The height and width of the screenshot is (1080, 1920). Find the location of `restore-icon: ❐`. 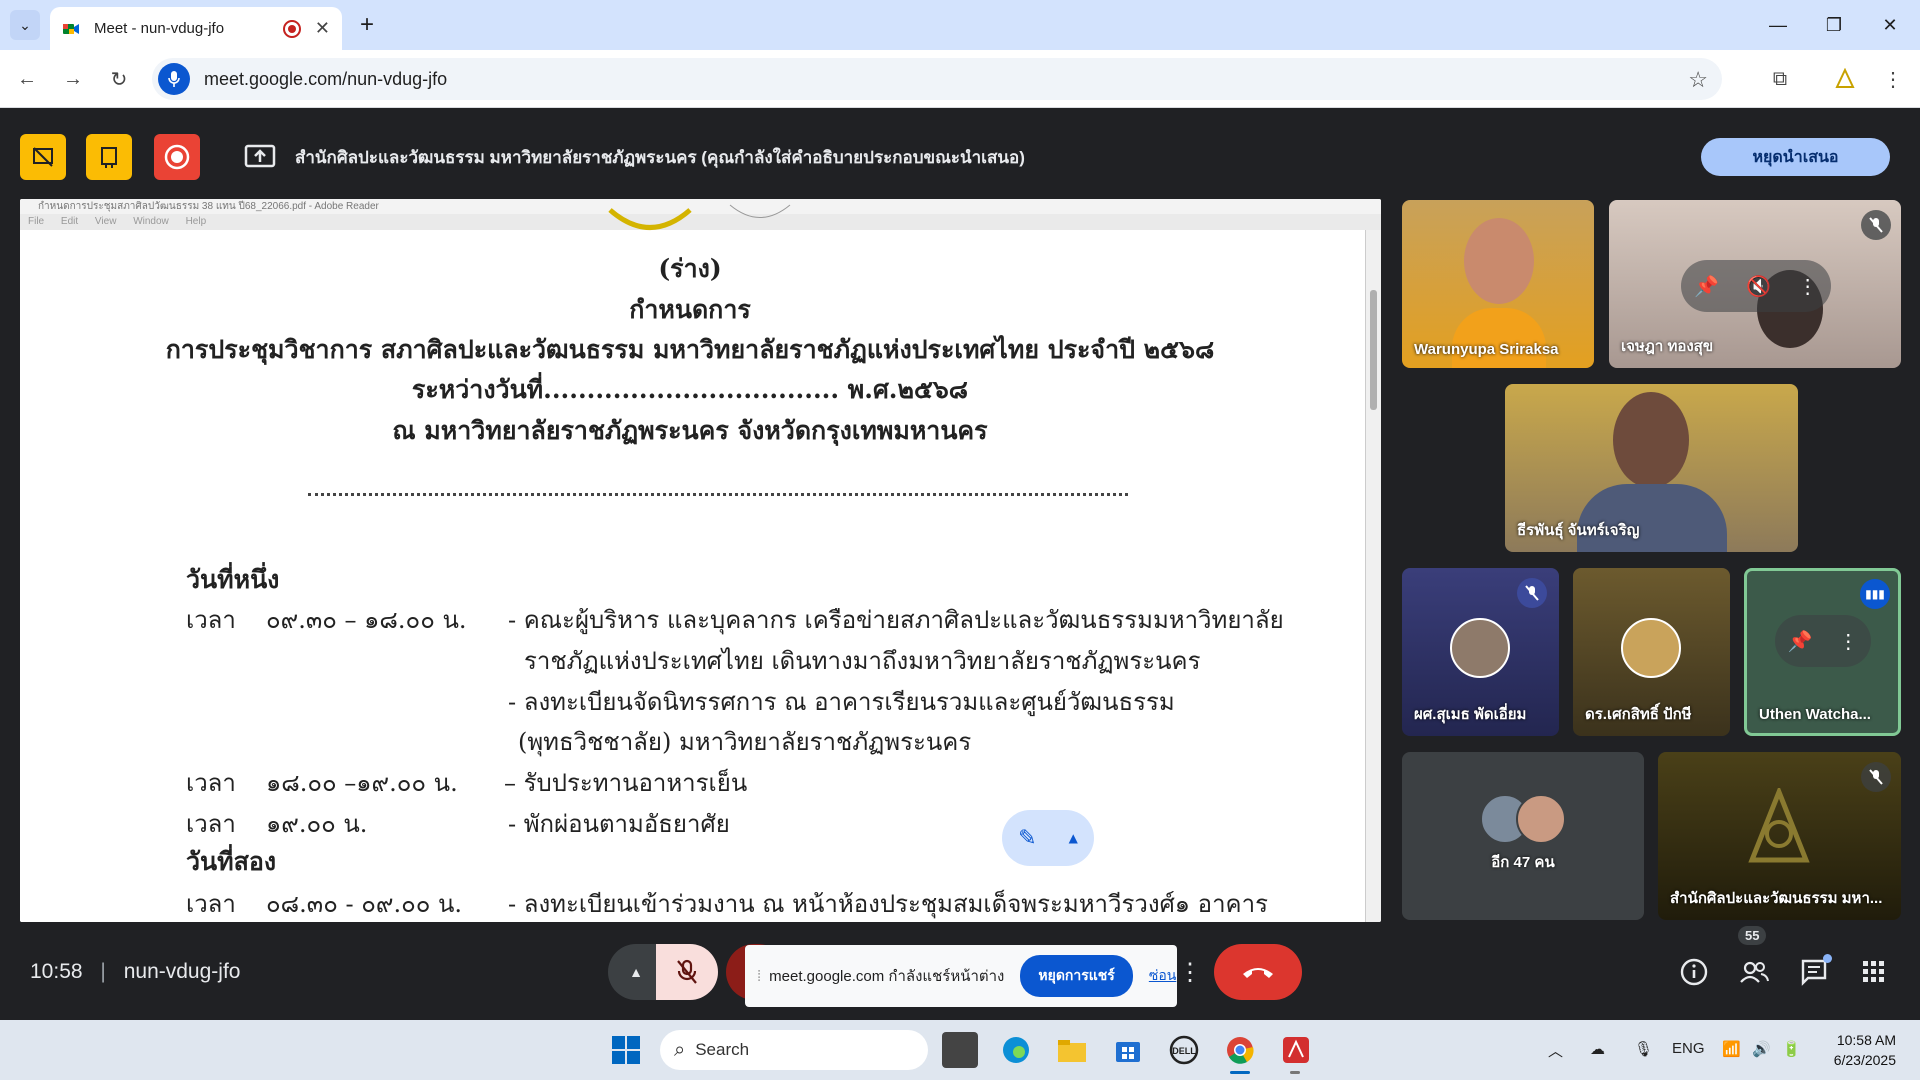

restore-icon: ❐ is located at coordinates (1834, 25).